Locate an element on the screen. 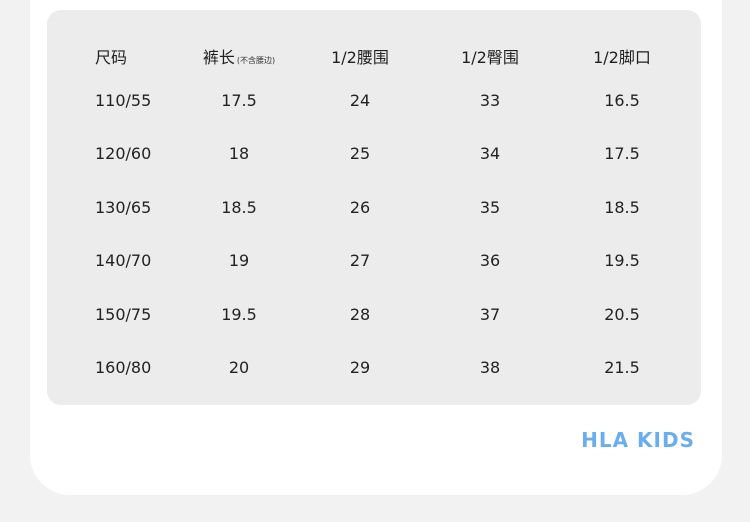  cell-size: 110/55 is located at coordinates (123, 100).